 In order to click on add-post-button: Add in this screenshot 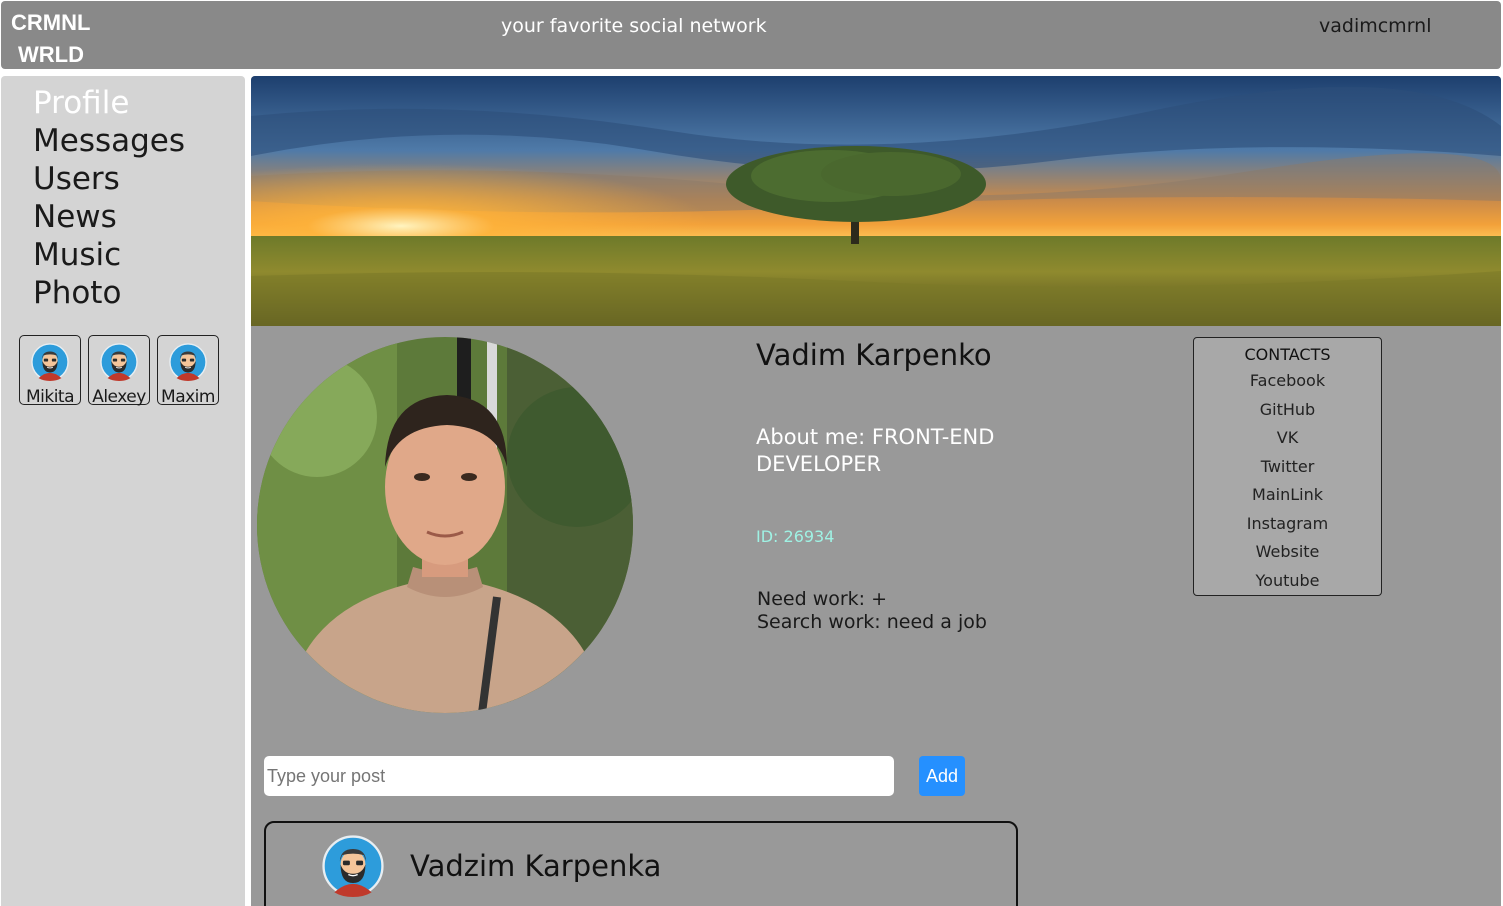, I will do `click(942, 776)`.